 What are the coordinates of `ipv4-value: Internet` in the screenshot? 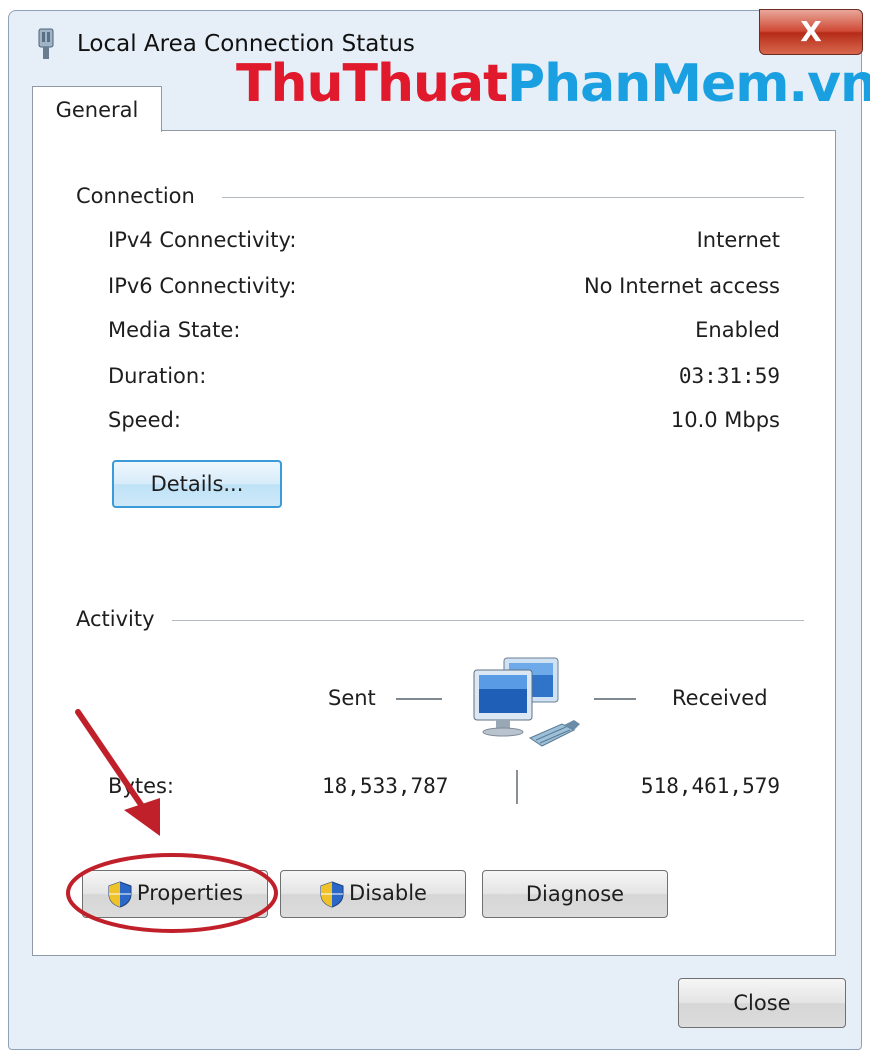 It's located at (738, 240).